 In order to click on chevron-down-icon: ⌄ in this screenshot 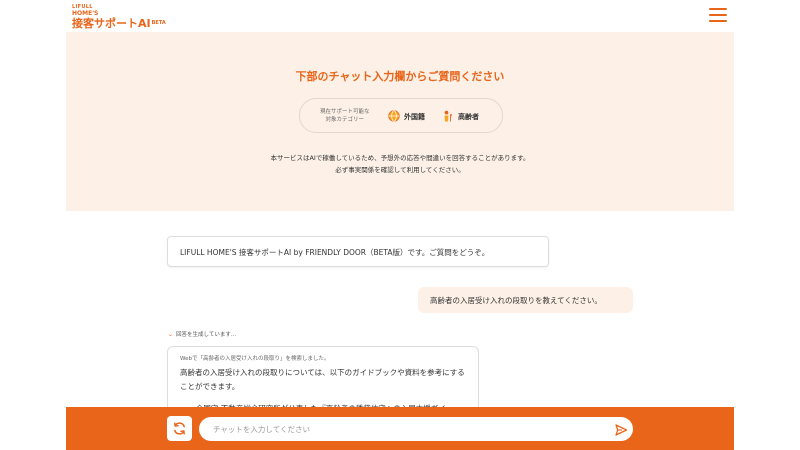, I will do `click(170, 334)`.